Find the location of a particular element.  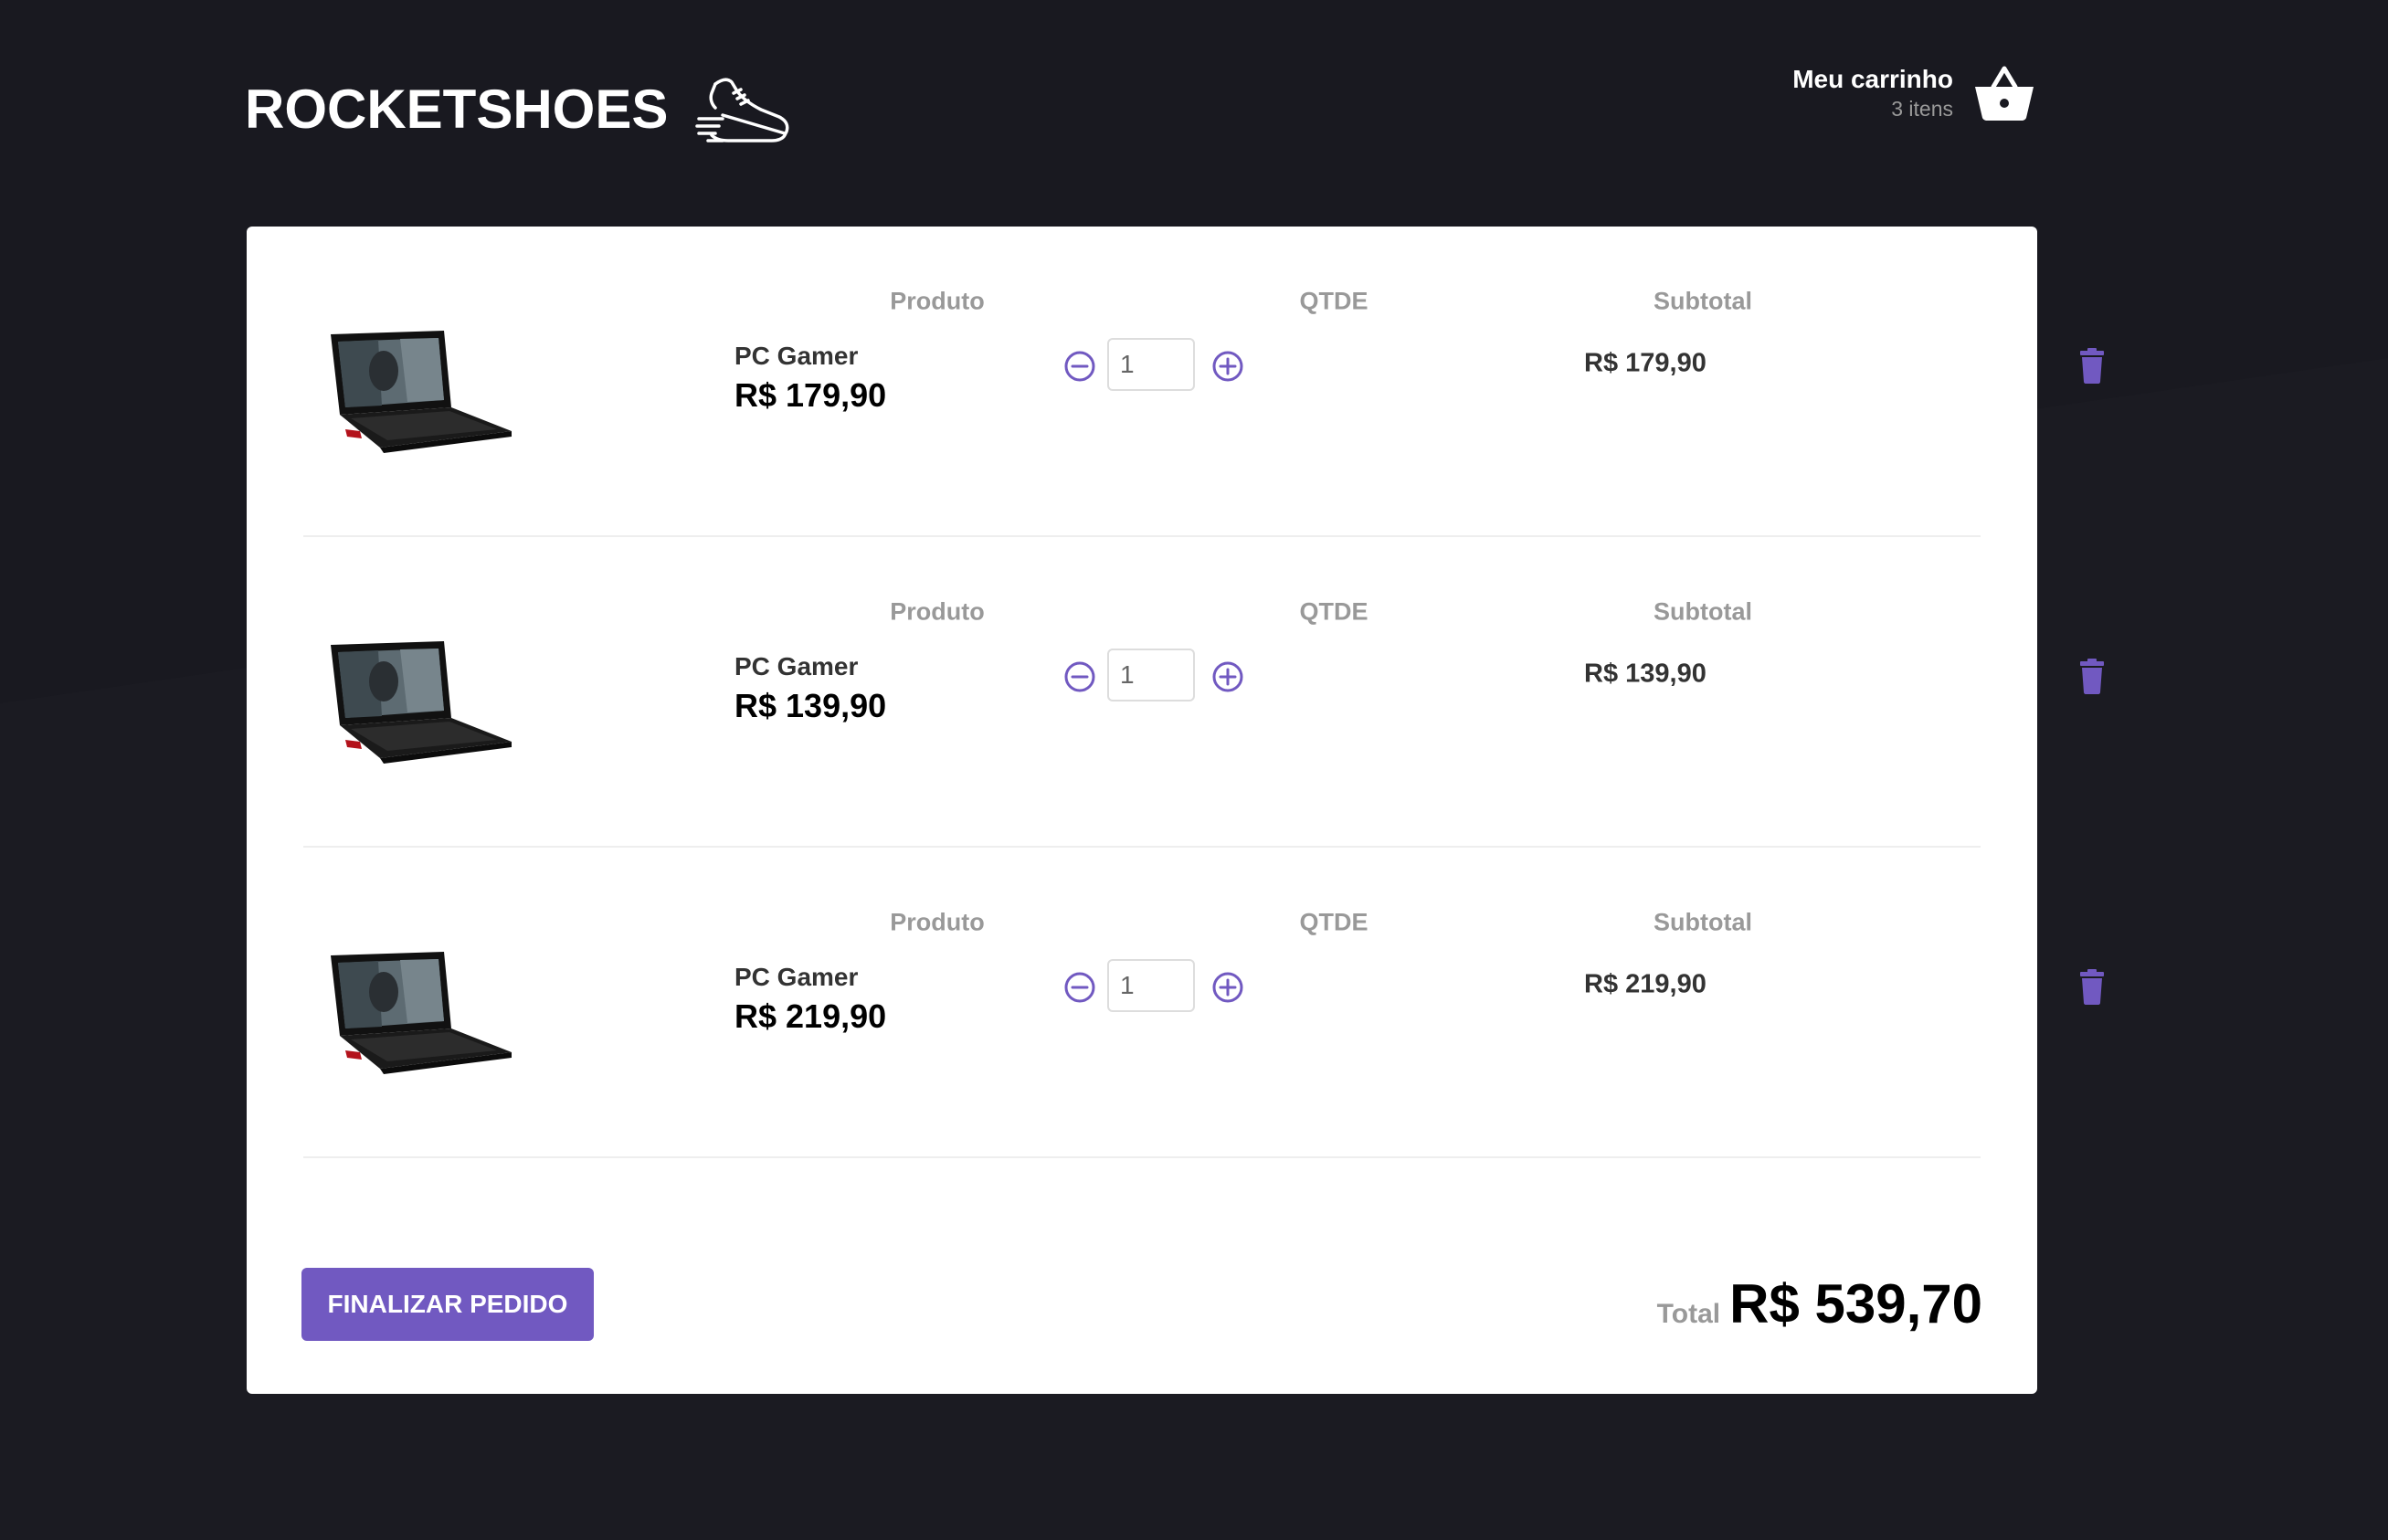

product-price: R$ 179,90 is located at coordinates (810, 395).